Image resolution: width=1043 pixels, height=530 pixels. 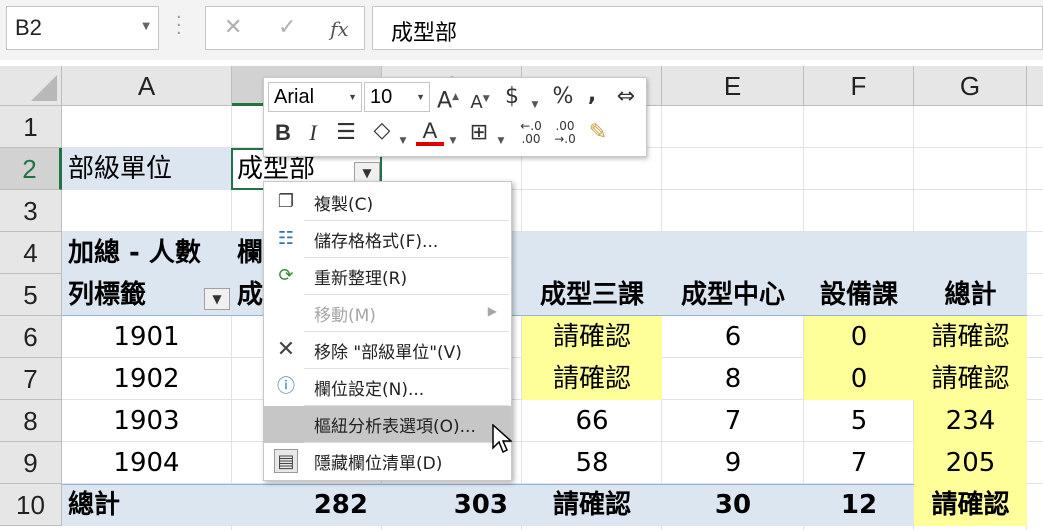 I want to click on row-labels-header: 列標籤, so click(x=107, y=294).